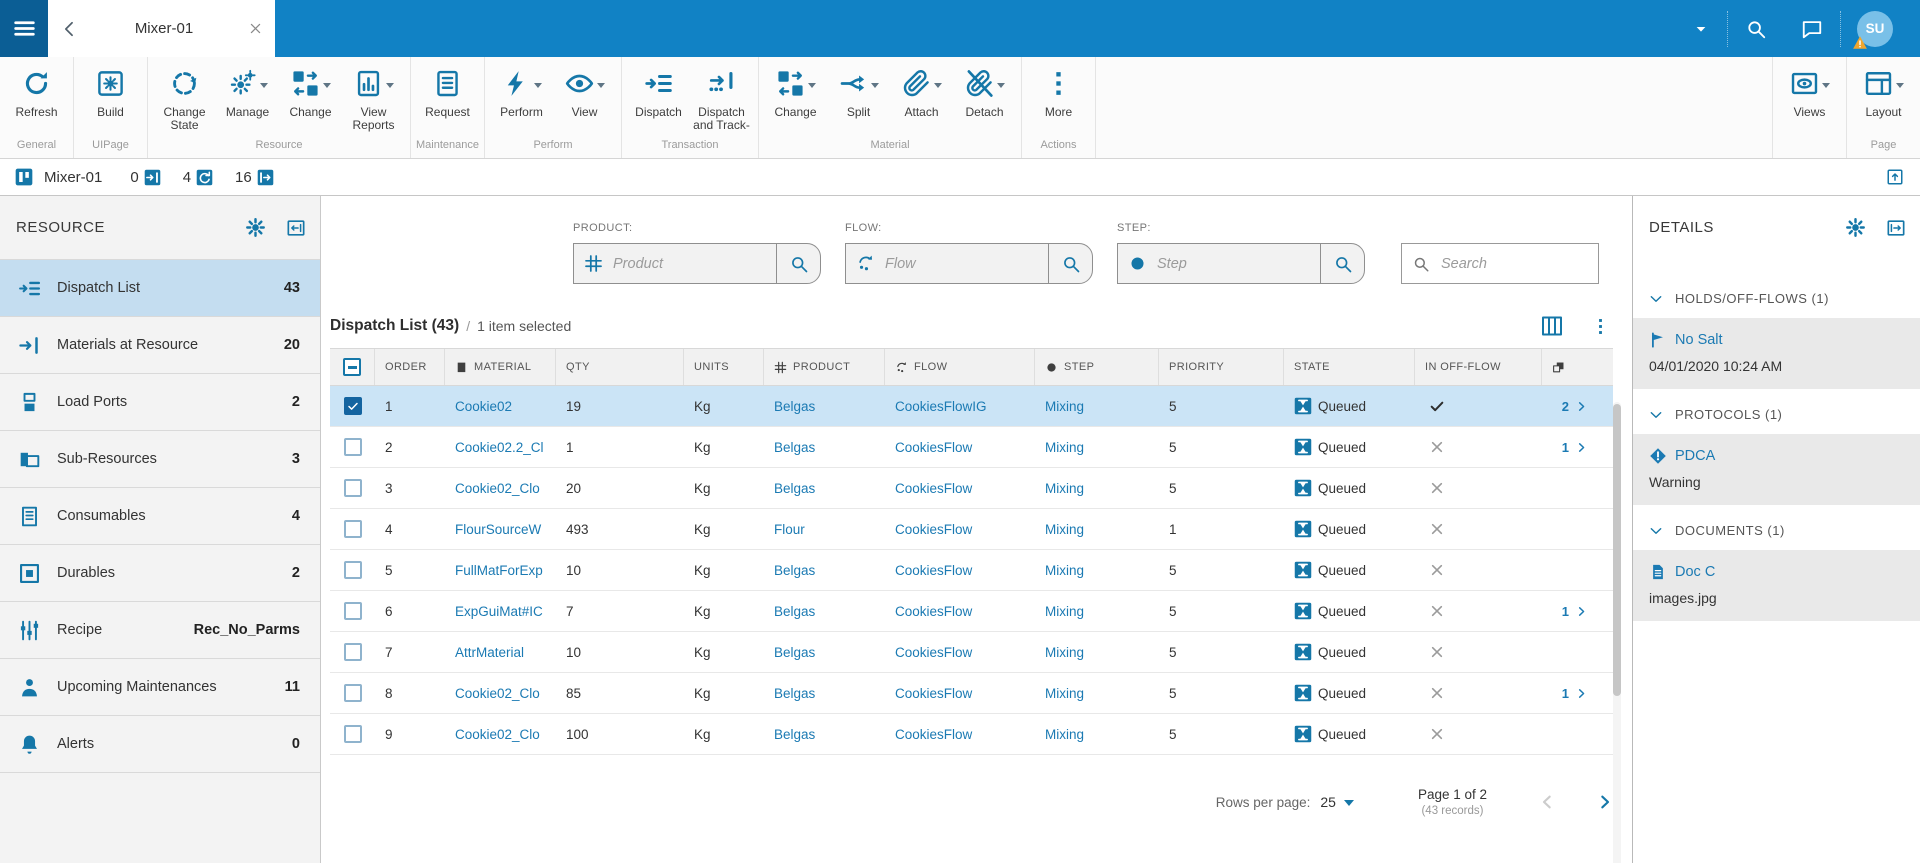 The height and width of the screenshot is (863, 1920). I want to click on expand-page-icon, so click(1895, 177).